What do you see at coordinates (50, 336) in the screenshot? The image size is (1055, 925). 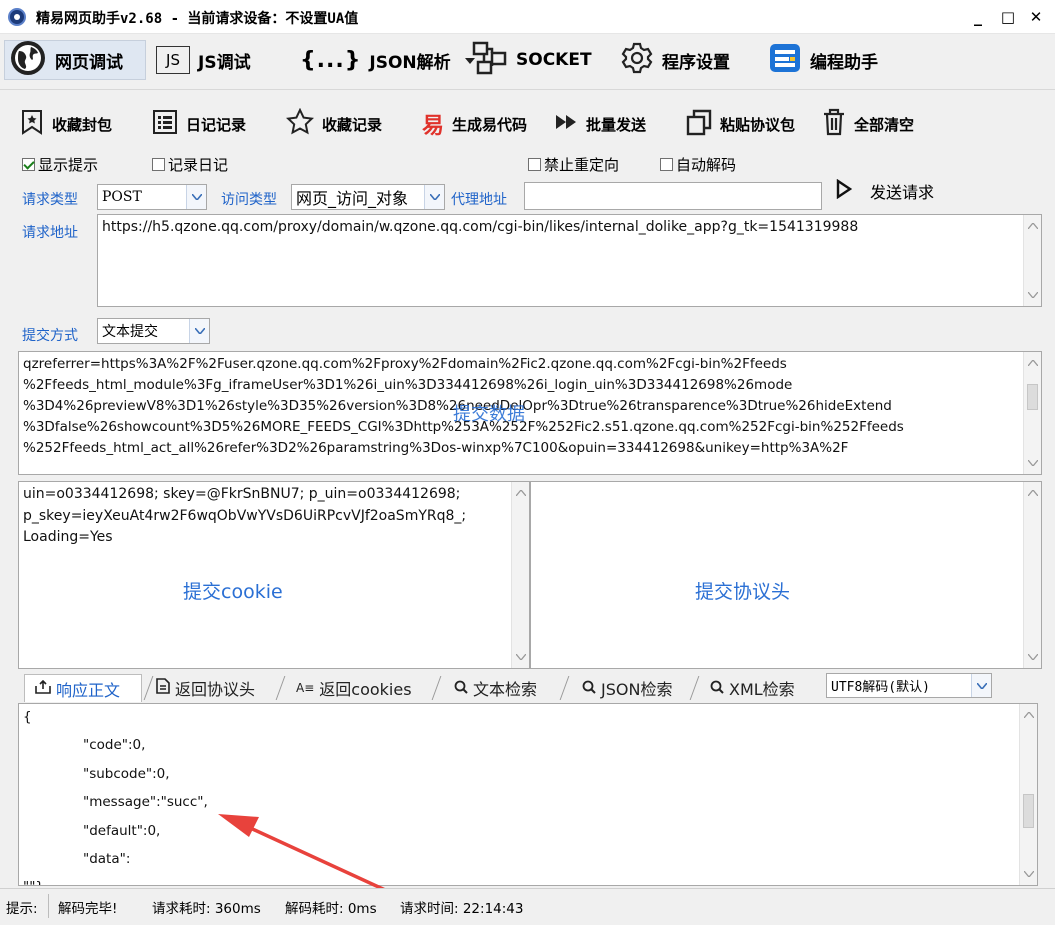 I see `submit-mode-label: 提交方式` at bounding box center [50, 336].